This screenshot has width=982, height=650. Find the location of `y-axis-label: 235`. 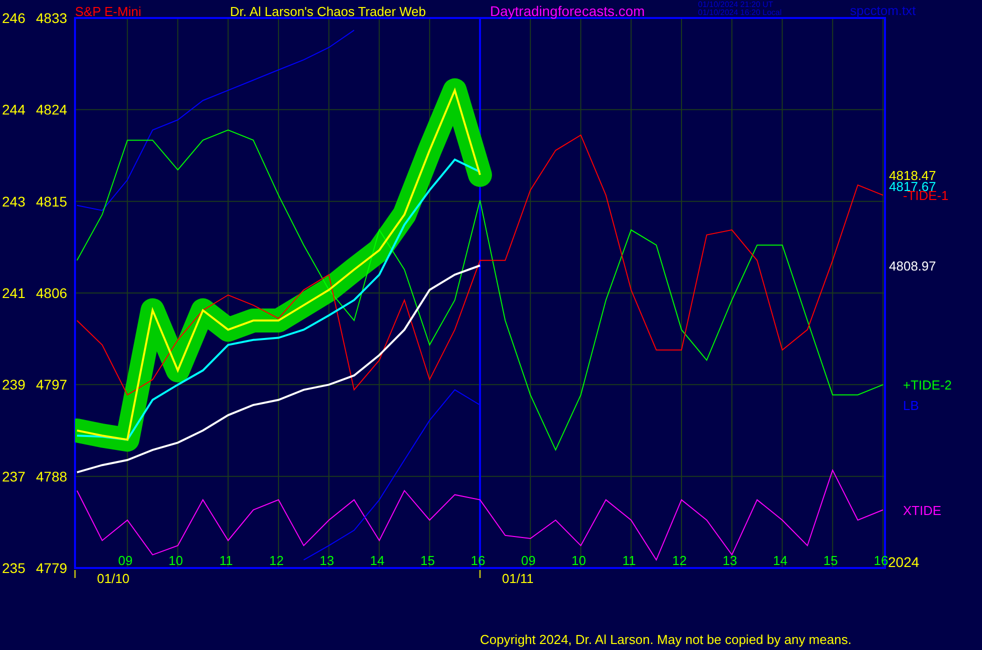

y-axis-label: 235 is located at coordinates (14, 568).